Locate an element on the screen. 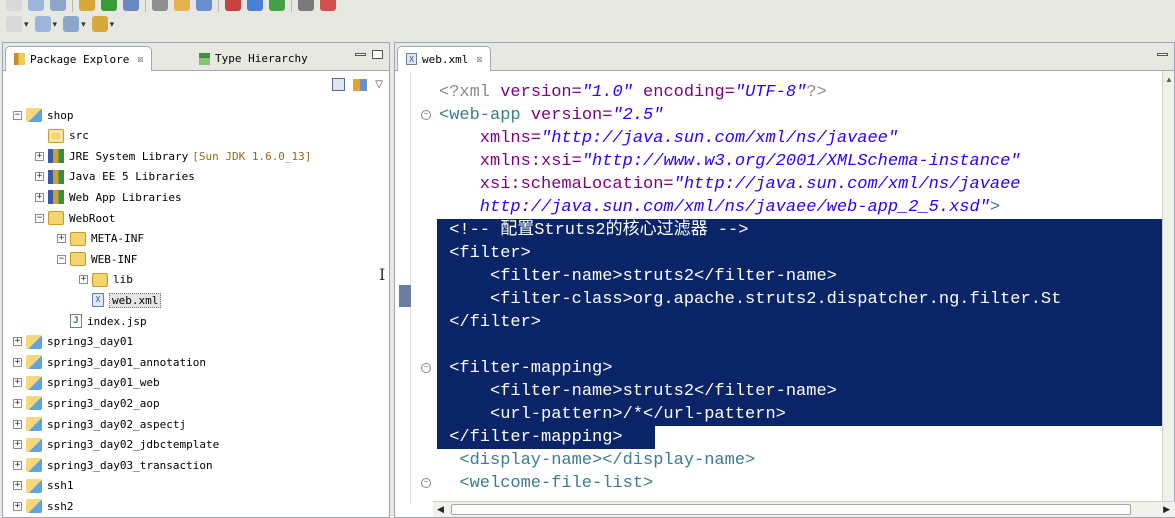 This screenshot has width=1175, height=518. tree-item: − WEB-INF is located at coordinates (97, 259).